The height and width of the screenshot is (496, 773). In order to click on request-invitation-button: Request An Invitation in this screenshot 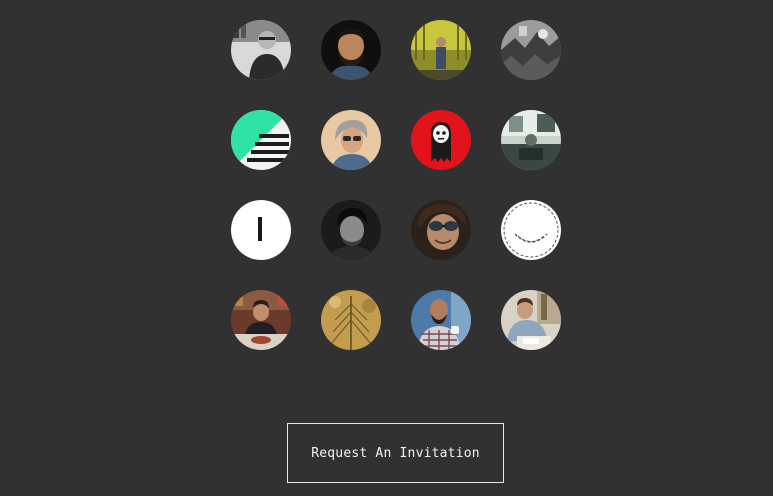, I will do `click(395, 453)`.